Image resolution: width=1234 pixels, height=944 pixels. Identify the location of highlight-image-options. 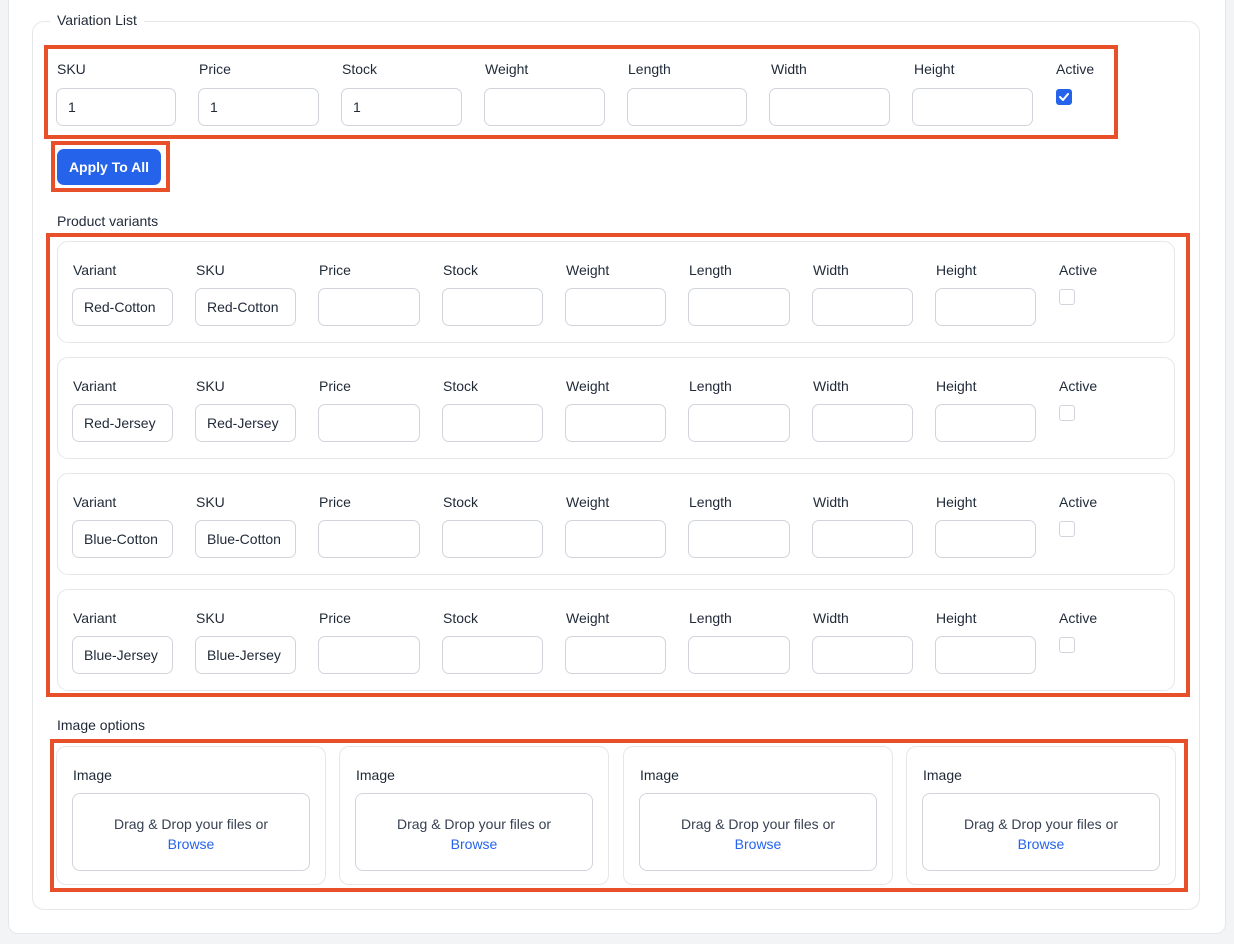
(619, 815).